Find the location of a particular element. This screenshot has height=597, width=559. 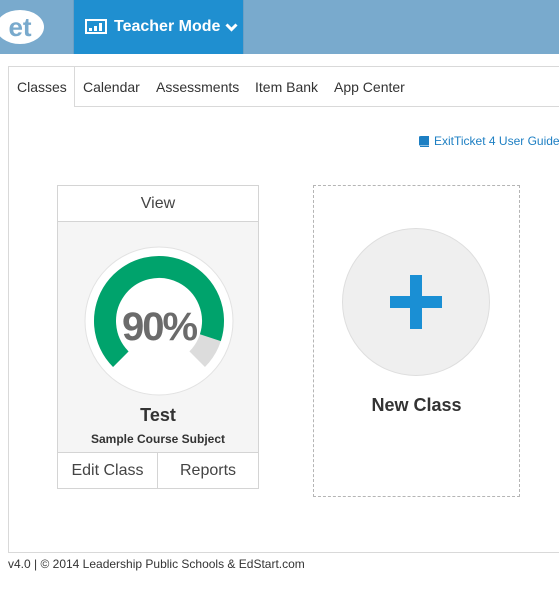

score-gauge: 90% is located at coordinates (159, 321).